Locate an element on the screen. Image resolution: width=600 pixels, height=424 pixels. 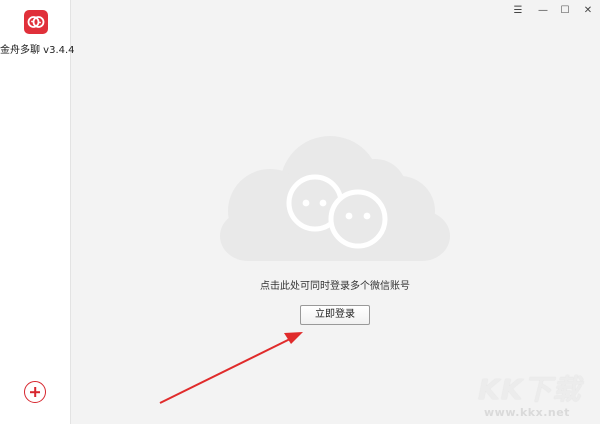
watermark-url: www.kkx.net is located at coordinates (527, 412).